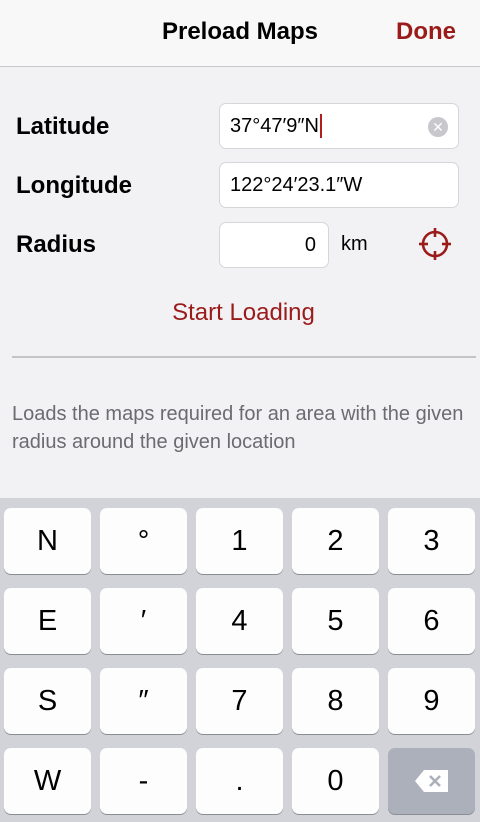  What do you see at coordinates (320, 126) in the screenshot?
I see `text-cursor` at bounding box center [320, 126].